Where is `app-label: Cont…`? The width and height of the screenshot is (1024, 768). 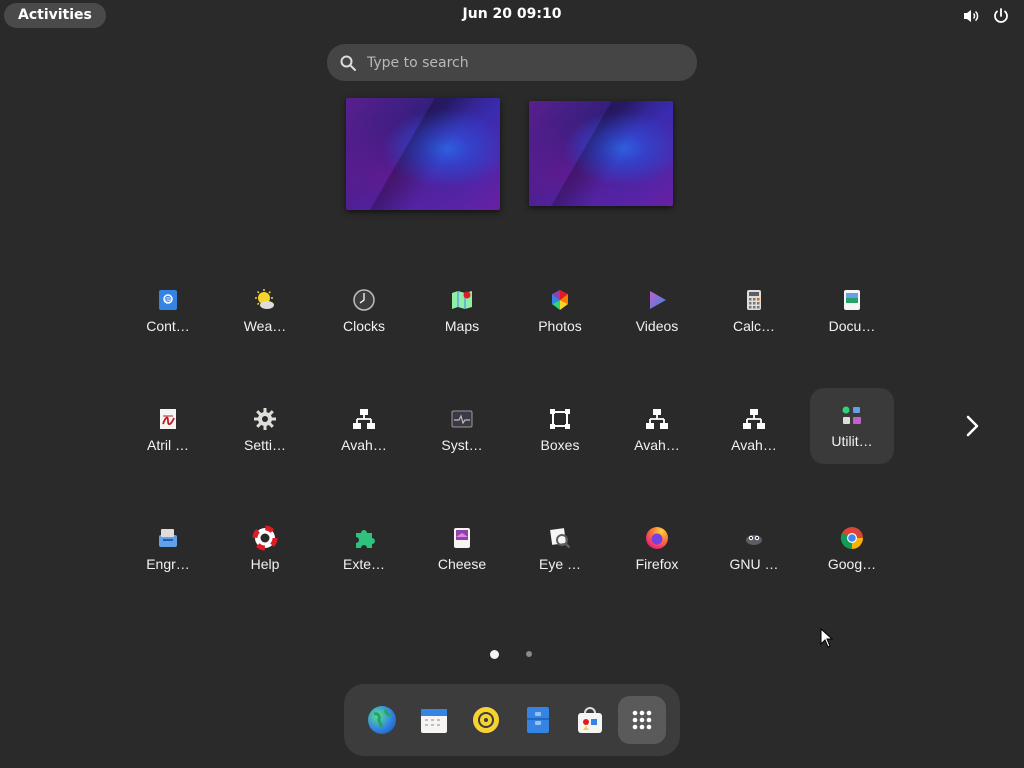 app-label: Cont… is located at coordinates (168, 326).